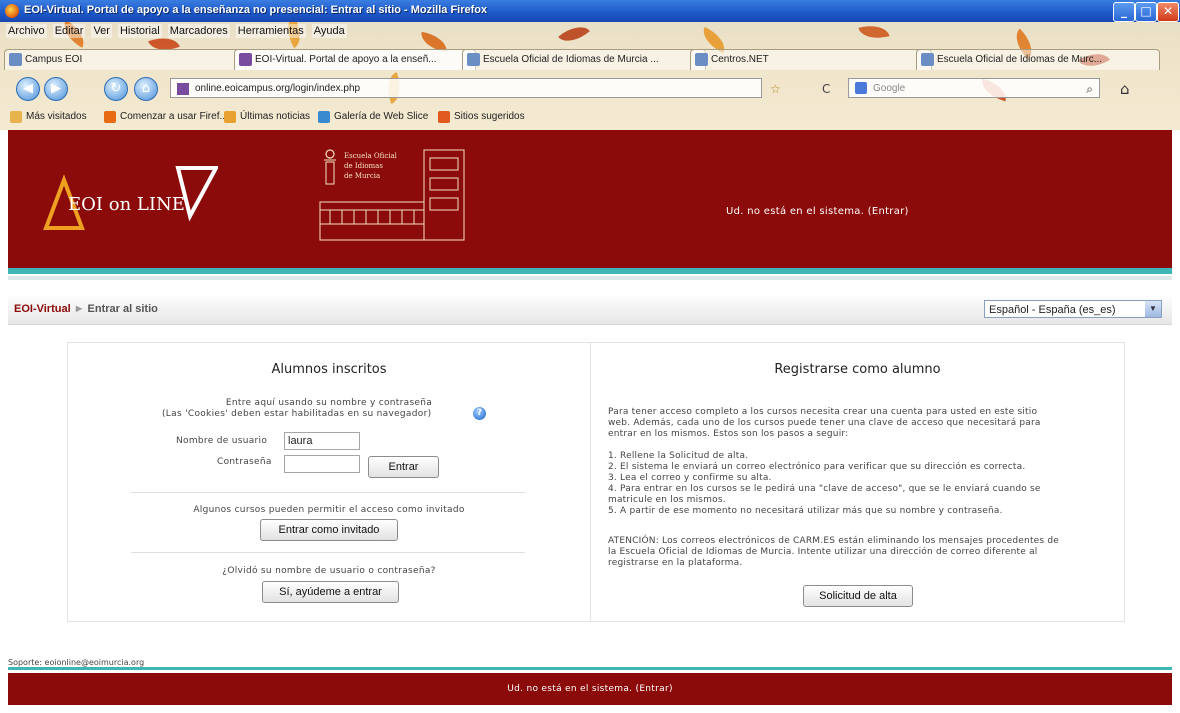 The image size is (1180, 713). I want to click on site-favicon-icon, so click(183, 89).